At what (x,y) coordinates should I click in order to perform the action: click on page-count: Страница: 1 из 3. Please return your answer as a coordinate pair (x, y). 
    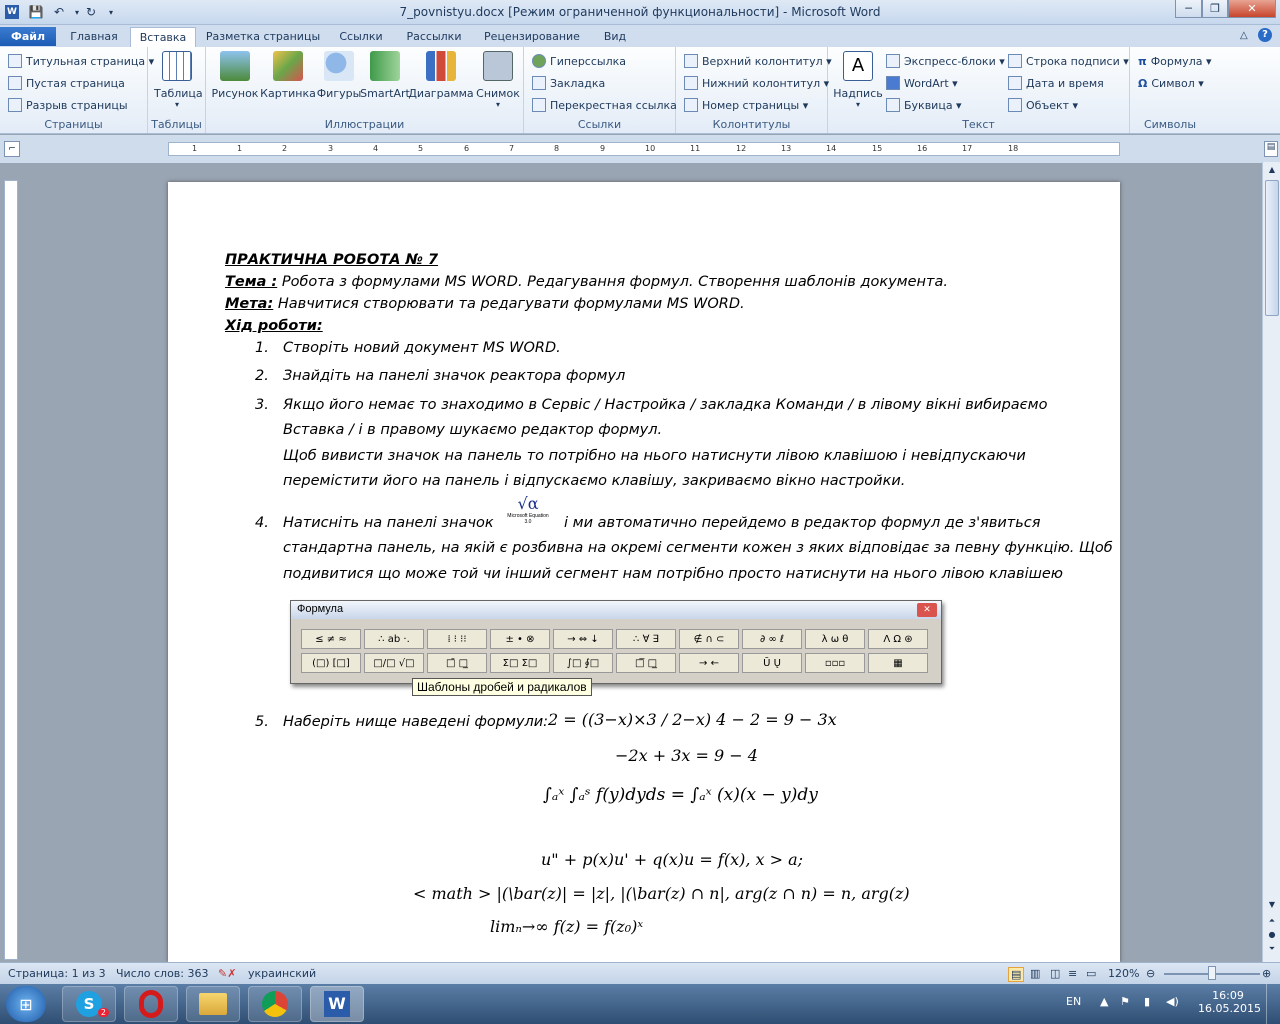
    Looking at the image, I should click on (57, 973).